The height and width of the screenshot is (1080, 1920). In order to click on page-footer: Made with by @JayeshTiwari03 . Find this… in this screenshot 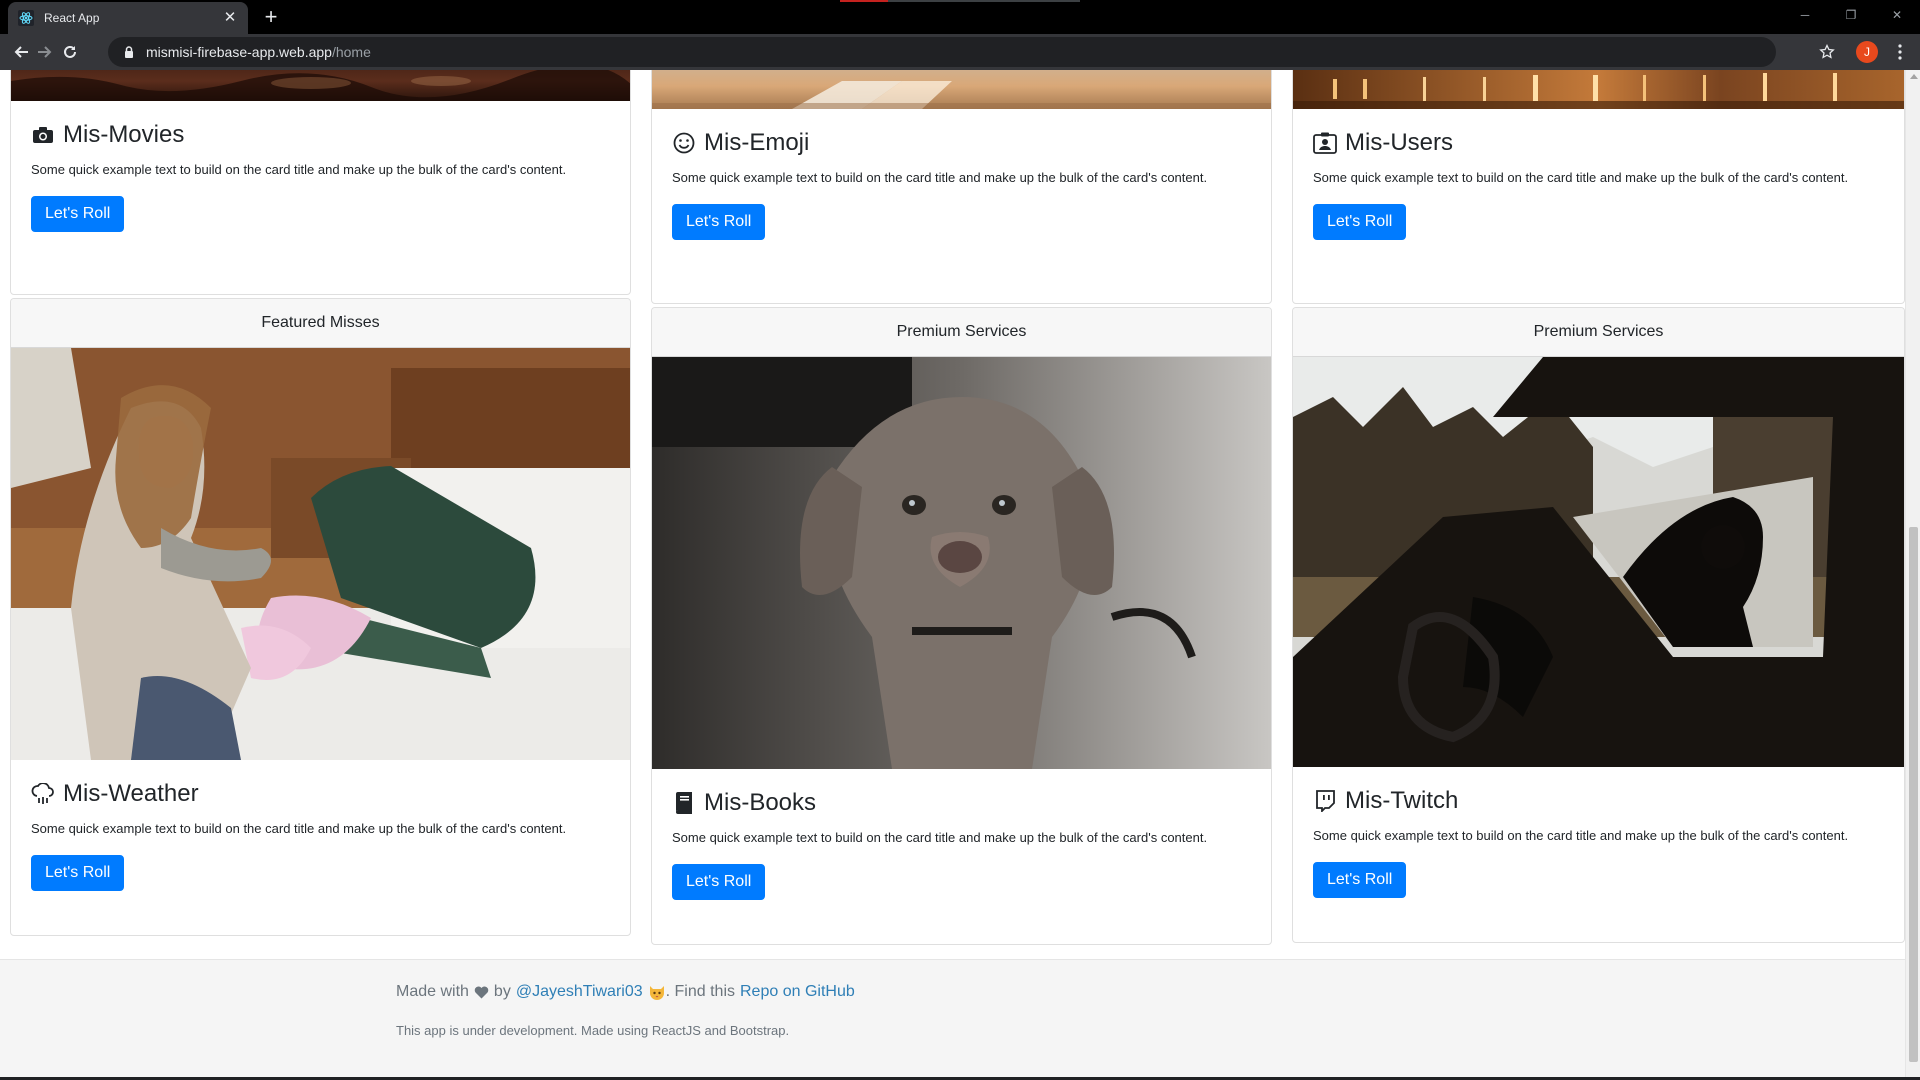, I will do `click(952, 1019)`.